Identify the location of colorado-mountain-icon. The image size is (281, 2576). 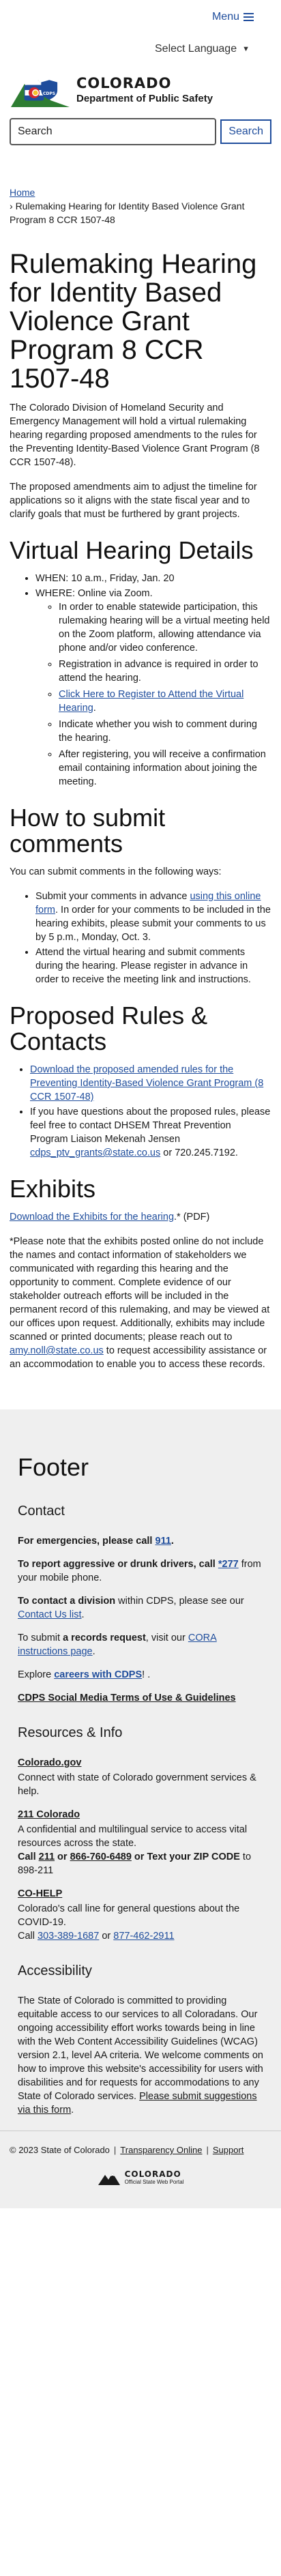
(109, 2179).